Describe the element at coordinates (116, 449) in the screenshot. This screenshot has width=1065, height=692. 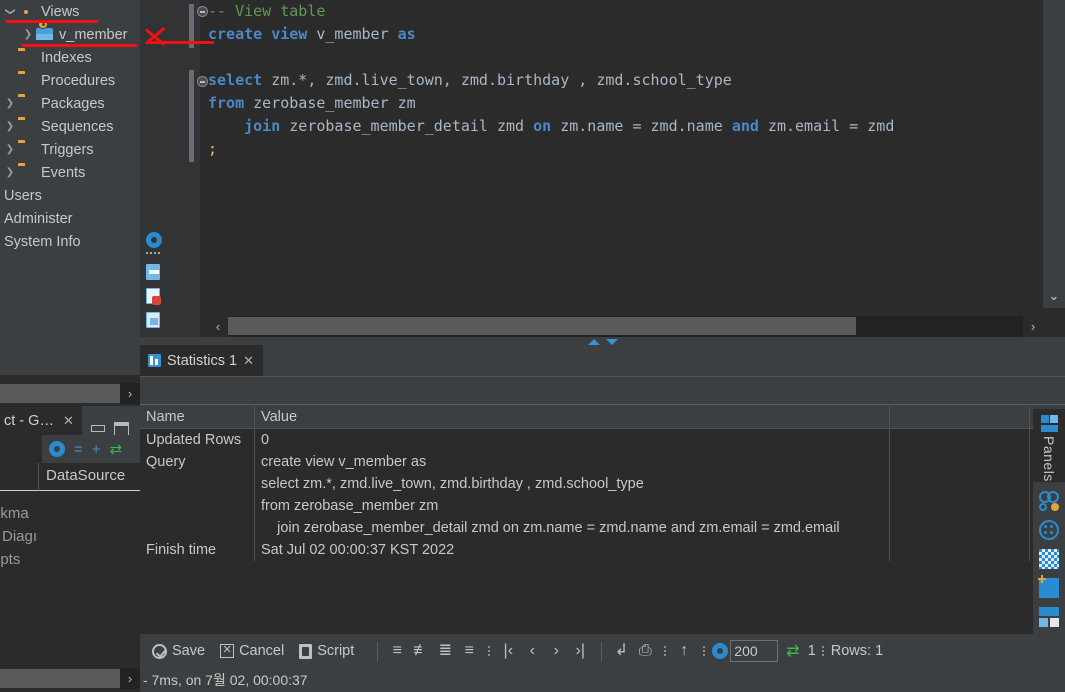
I see `swap-icon: ⇄` at that location.